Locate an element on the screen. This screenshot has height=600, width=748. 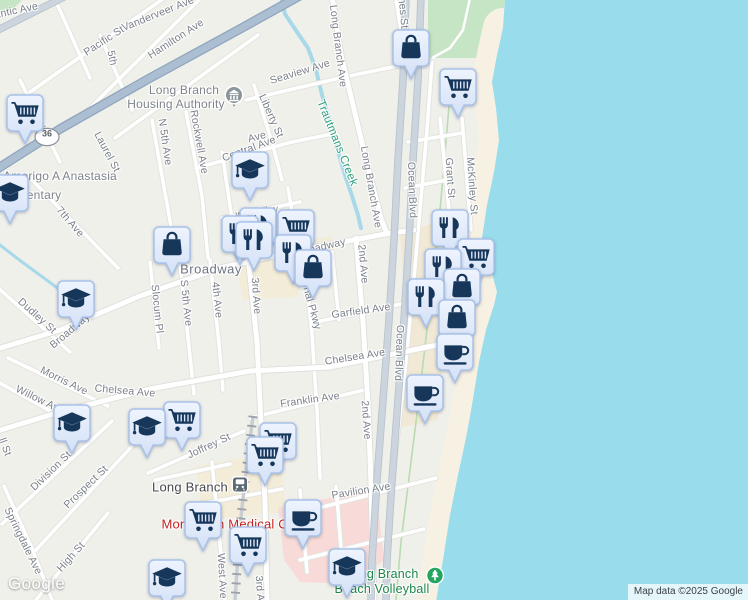
street-label: 3rd Ave is located at coordinates (256, 296).